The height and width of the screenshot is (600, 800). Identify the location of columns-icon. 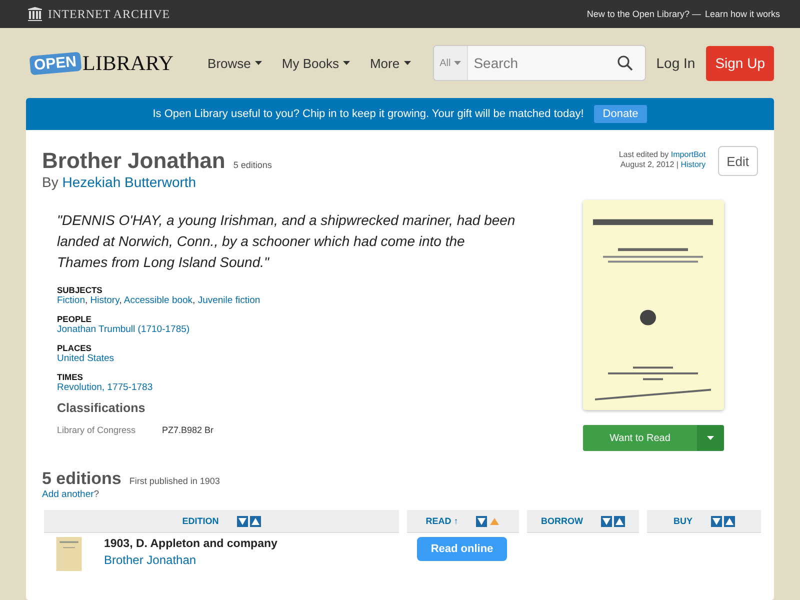
(35, 14).